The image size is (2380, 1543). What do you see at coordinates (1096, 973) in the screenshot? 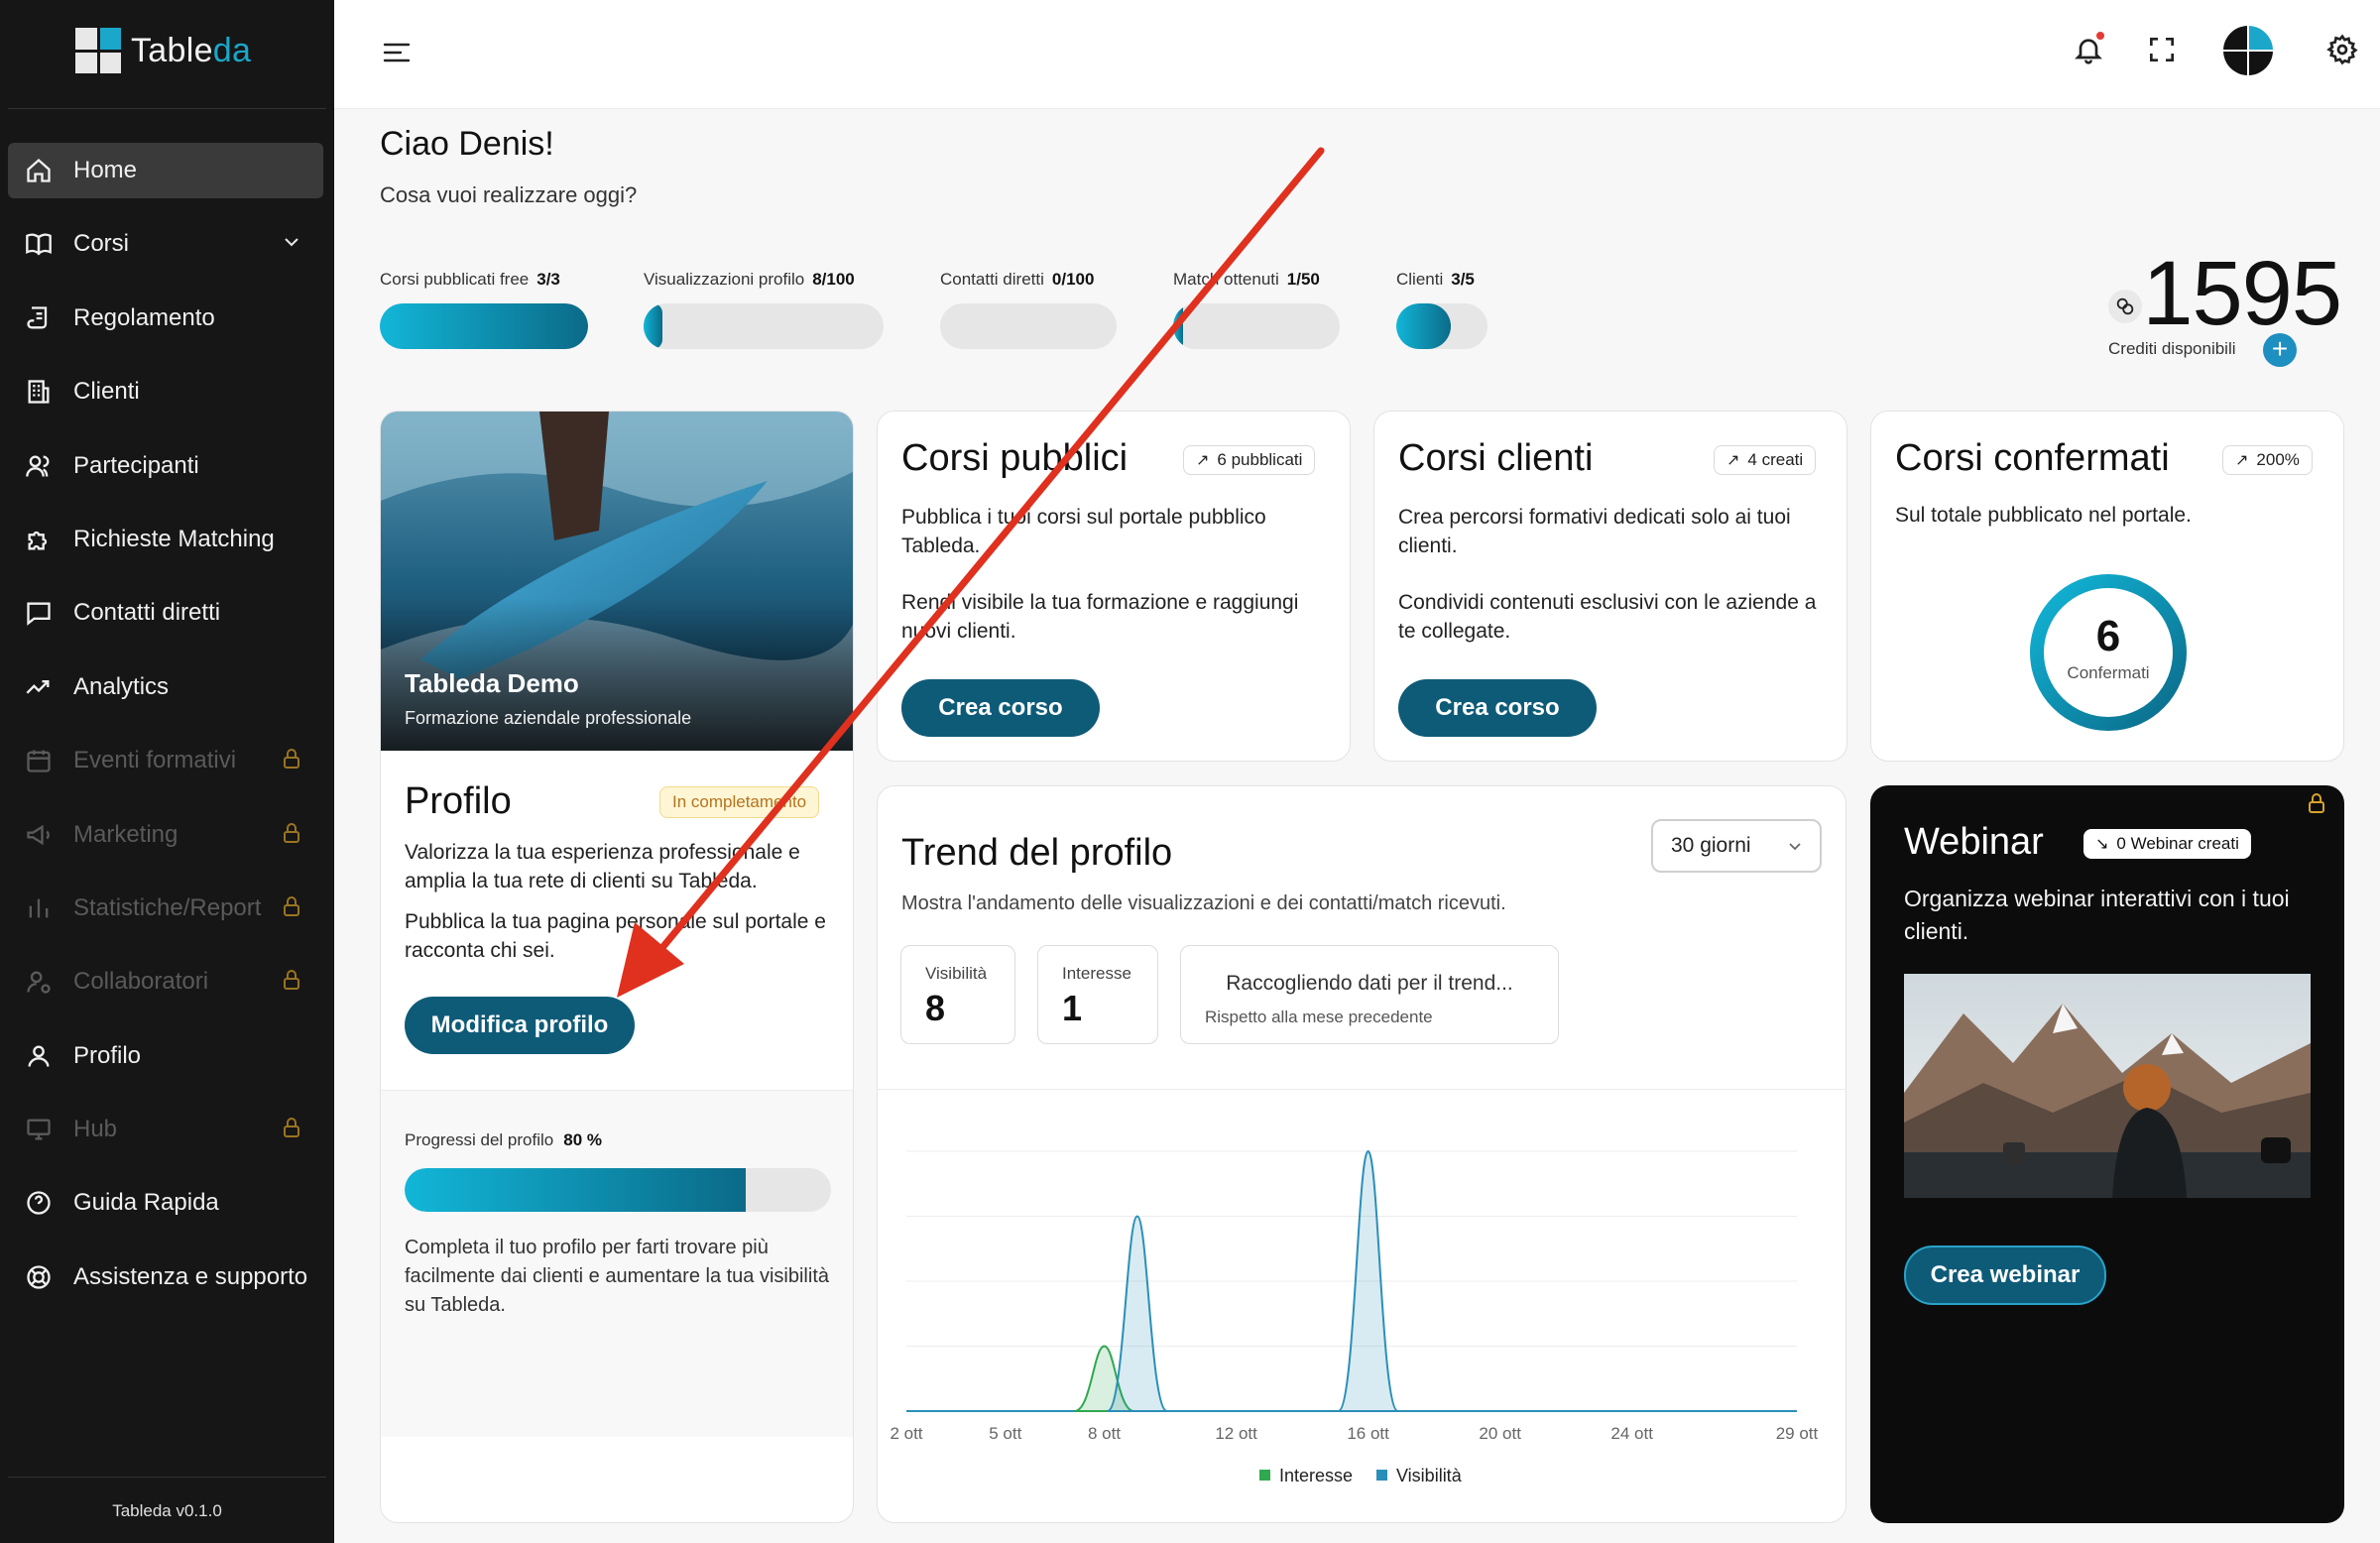
I see `metric-label: Interesse` at bounding box center [1096, 973].